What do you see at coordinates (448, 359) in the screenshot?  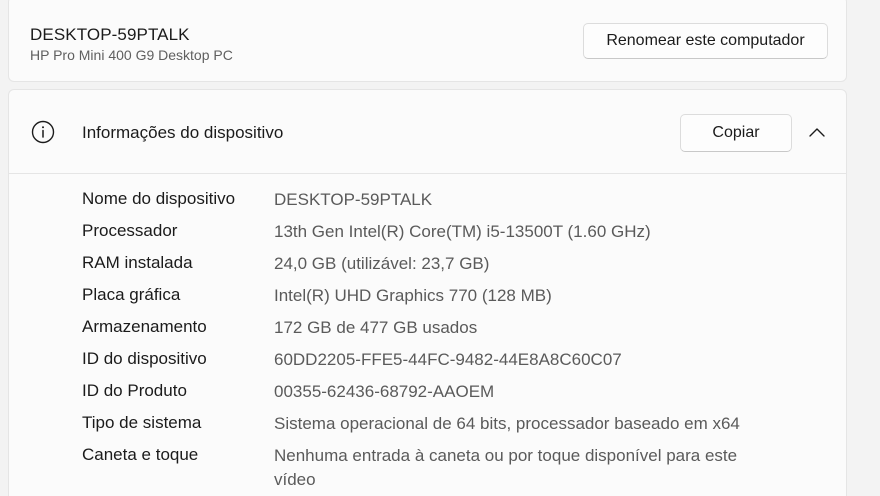 I see `spec-value: 60DD2205-FFE5-44FC-9482-44E8A8C60C07` at bounding box center [448, 359].